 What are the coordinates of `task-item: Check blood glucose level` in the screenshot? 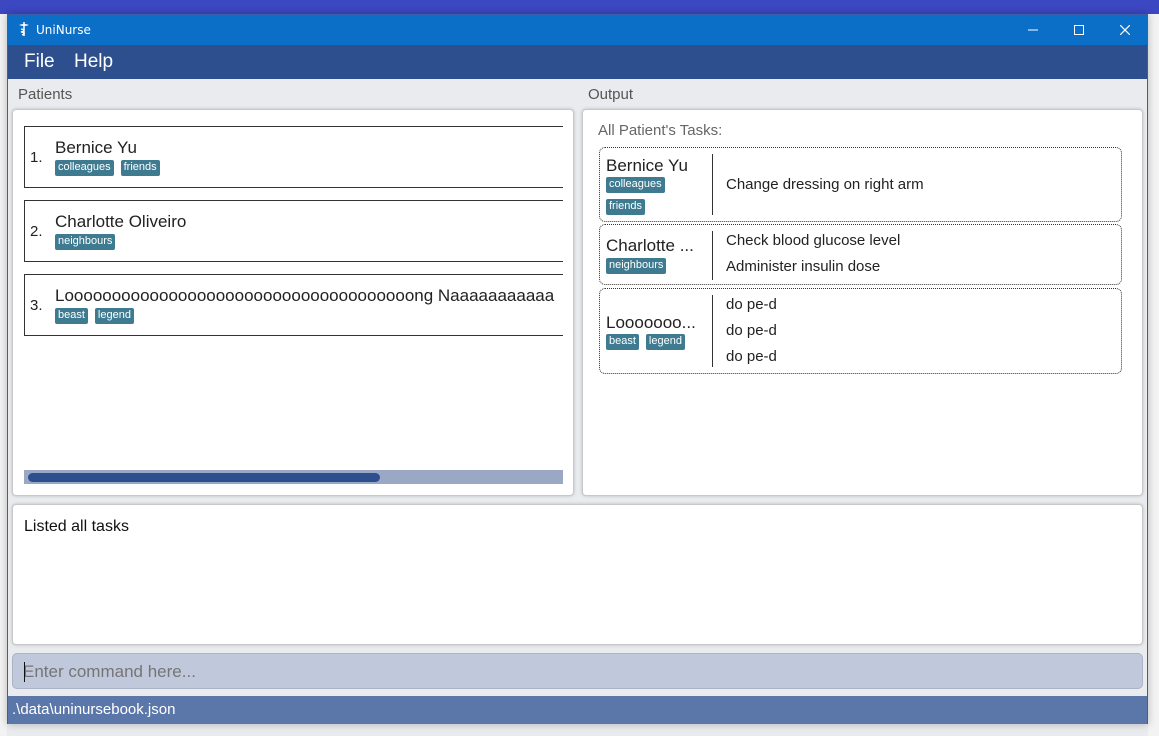 It's located at (813, 240).